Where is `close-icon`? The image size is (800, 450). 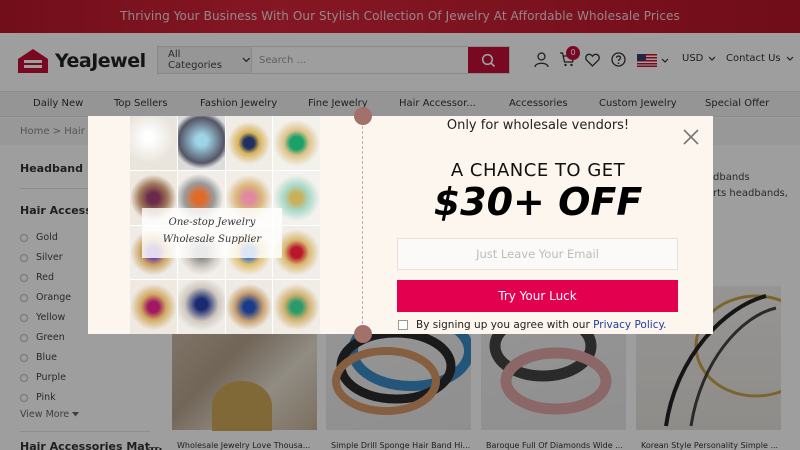 close-icon is located at coordinates (691, 137).